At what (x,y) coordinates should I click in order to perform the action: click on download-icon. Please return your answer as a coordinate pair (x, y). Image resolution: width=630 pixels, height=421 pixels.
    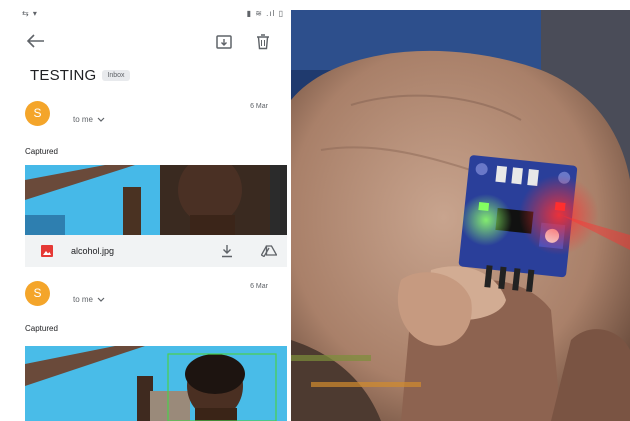
    Looking at the image, I should click on (227, 251).